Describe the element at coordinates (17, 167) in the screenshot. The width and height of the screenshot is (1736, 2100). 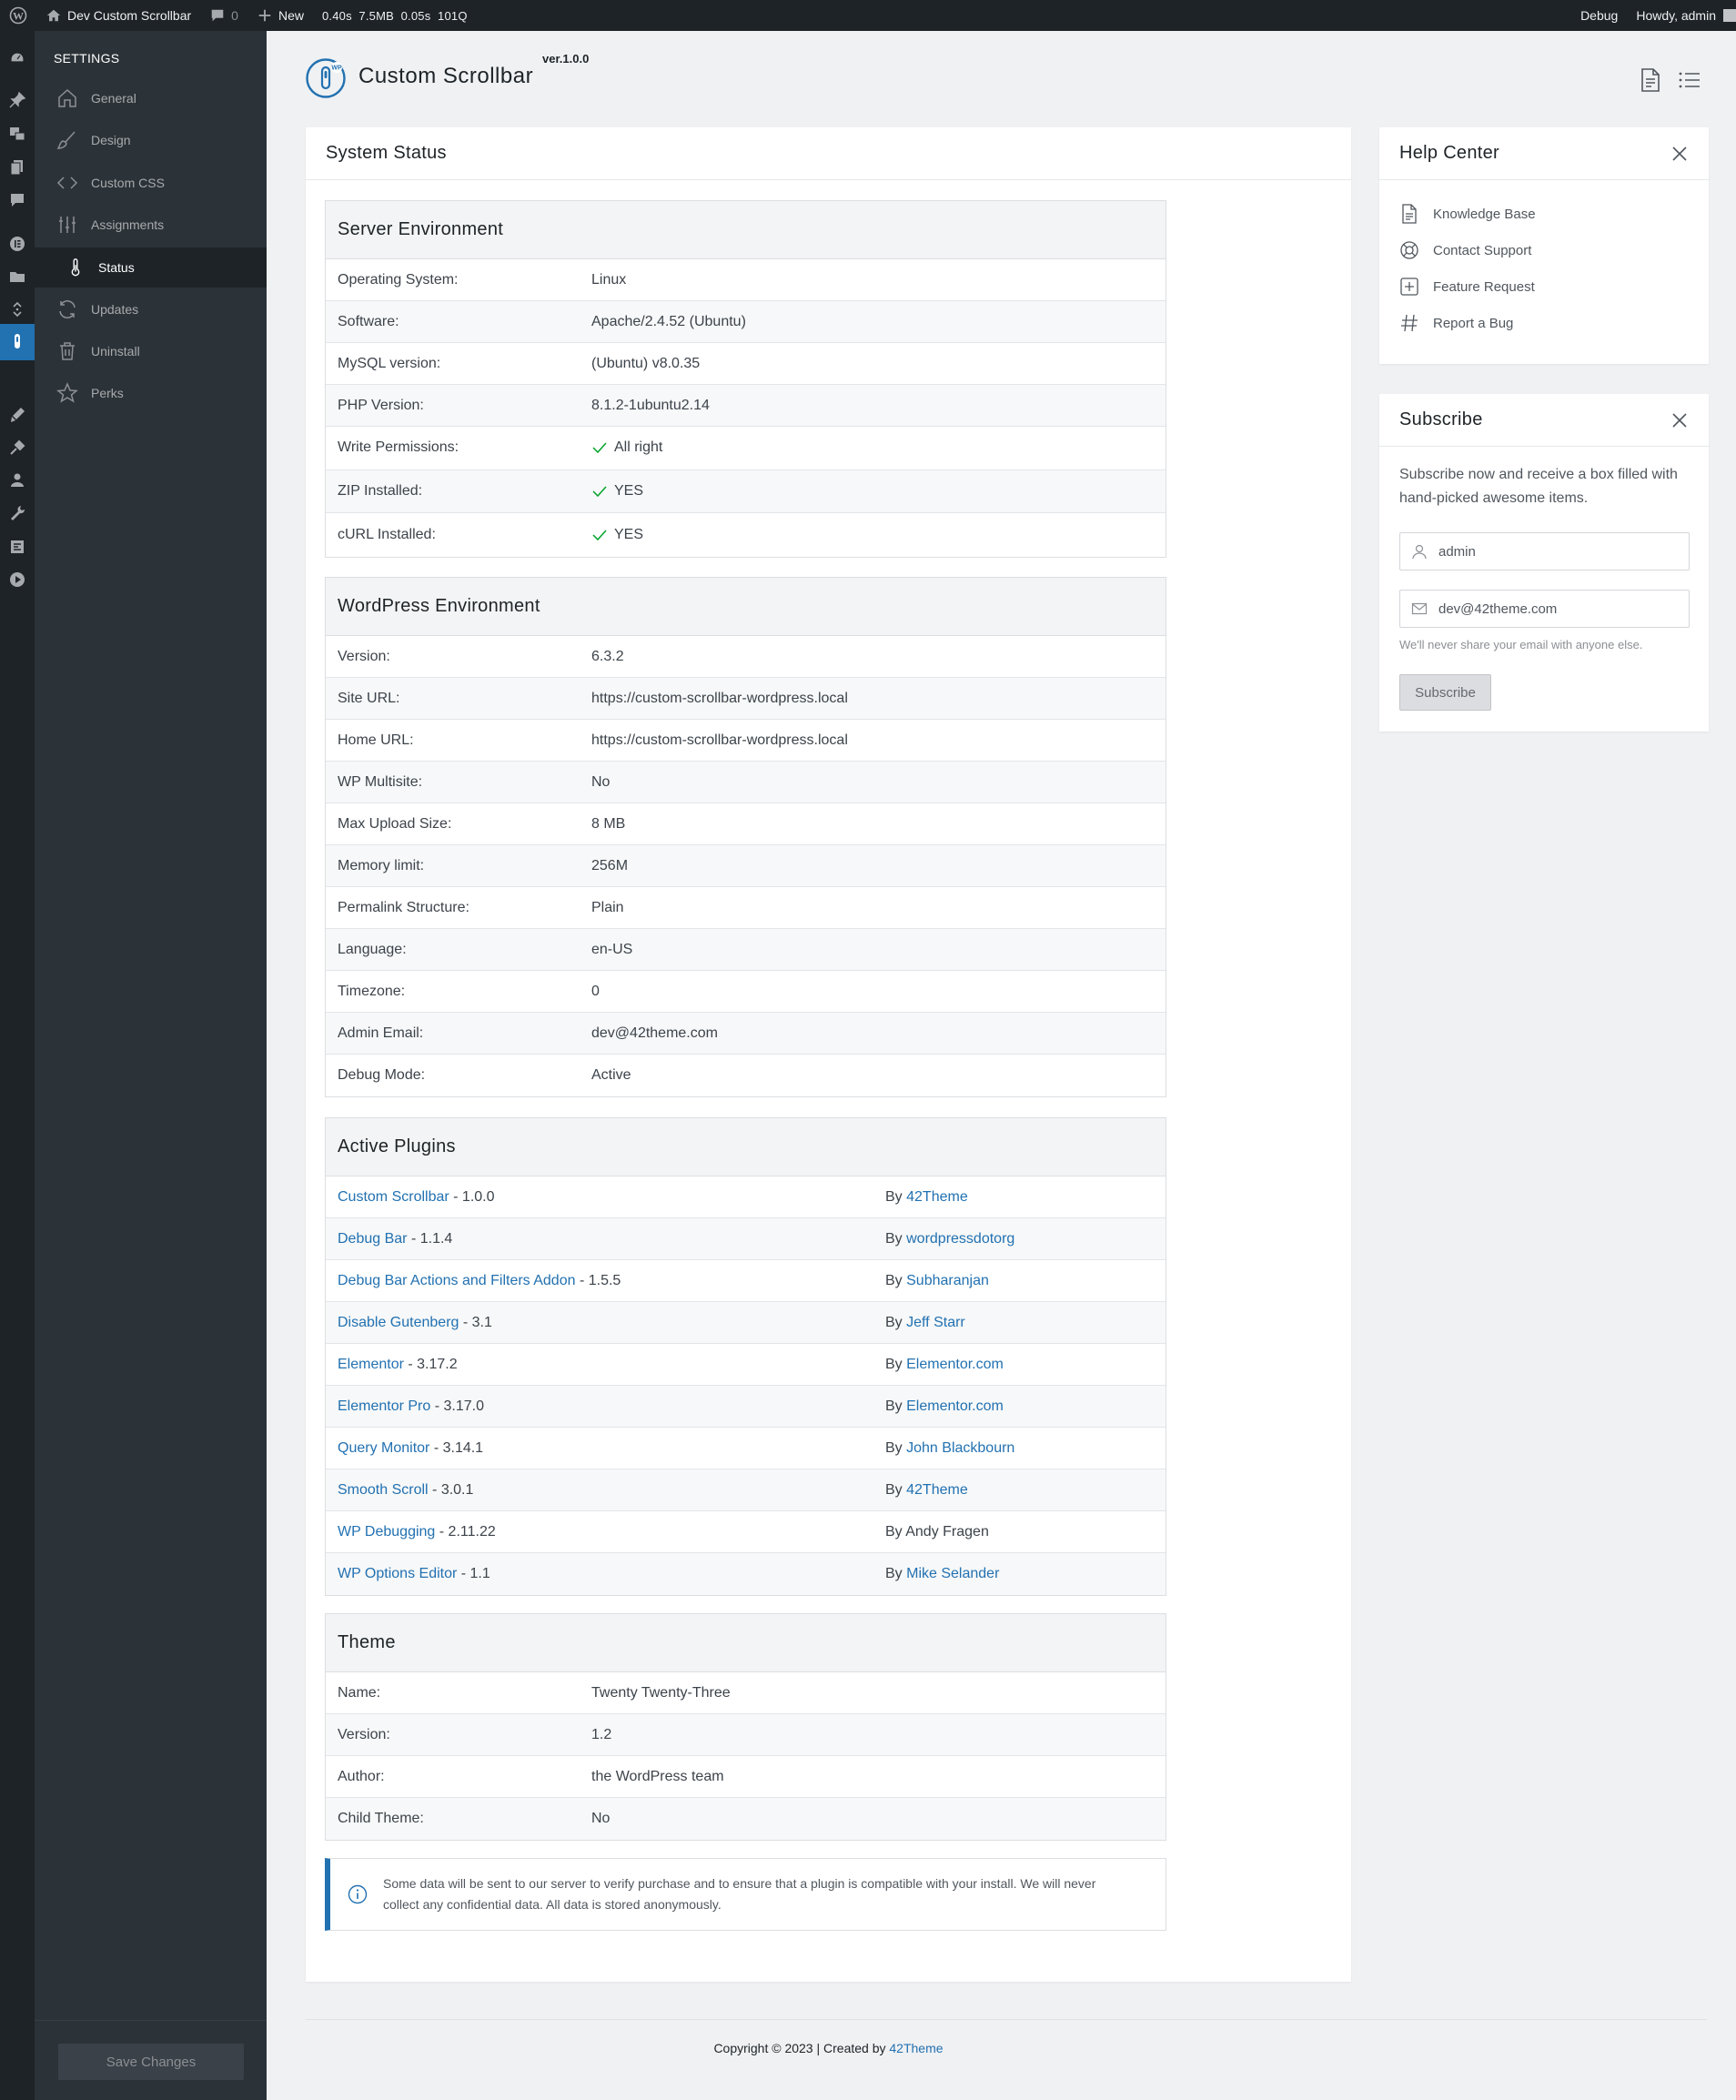
I see `pages-icon` at that location.